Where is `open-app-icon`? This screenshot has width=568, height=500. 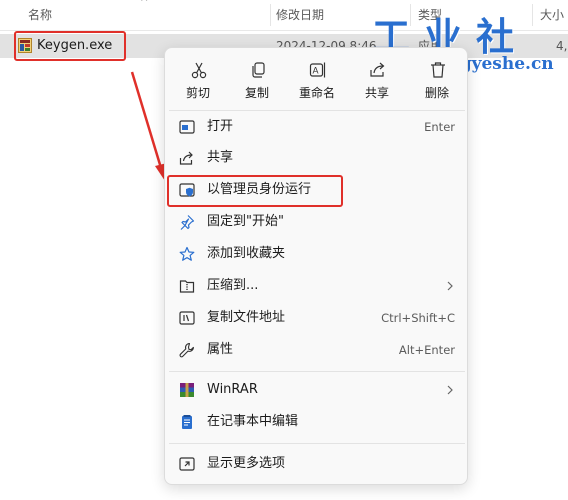
open-app-icon is located at coordinates (187, 127).